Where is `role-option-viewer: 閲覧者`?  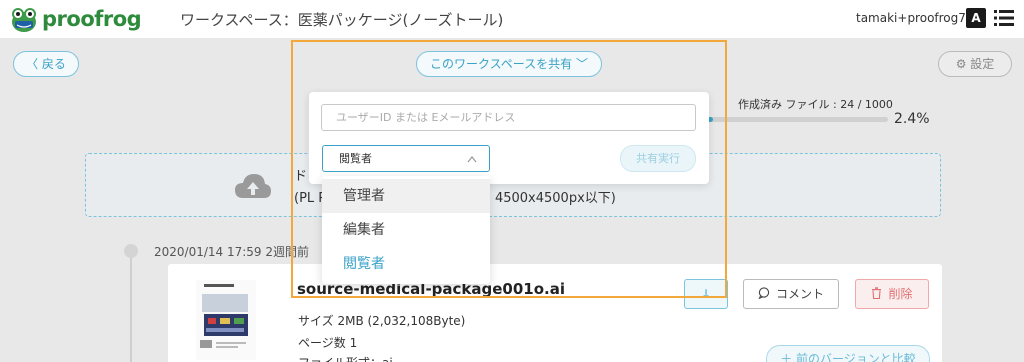
role-option-viewer: 閲覧者 is located at coordinates (406, 264).